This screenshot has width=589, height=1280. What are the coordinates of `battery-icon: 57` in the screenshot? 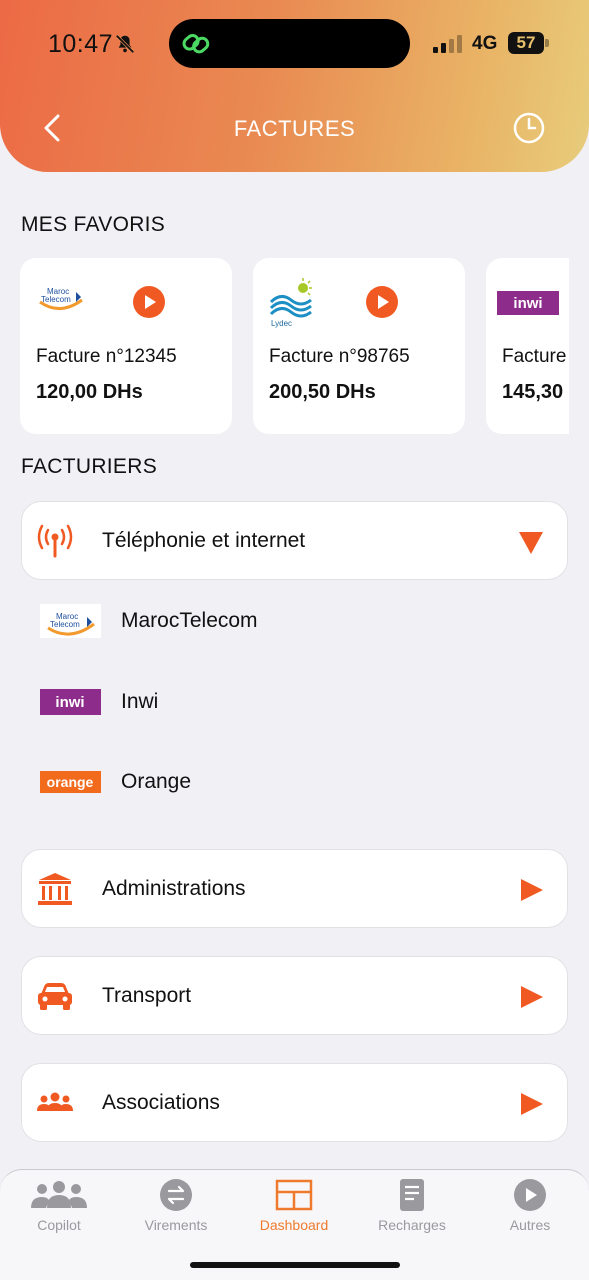 It's located at (526, 43).